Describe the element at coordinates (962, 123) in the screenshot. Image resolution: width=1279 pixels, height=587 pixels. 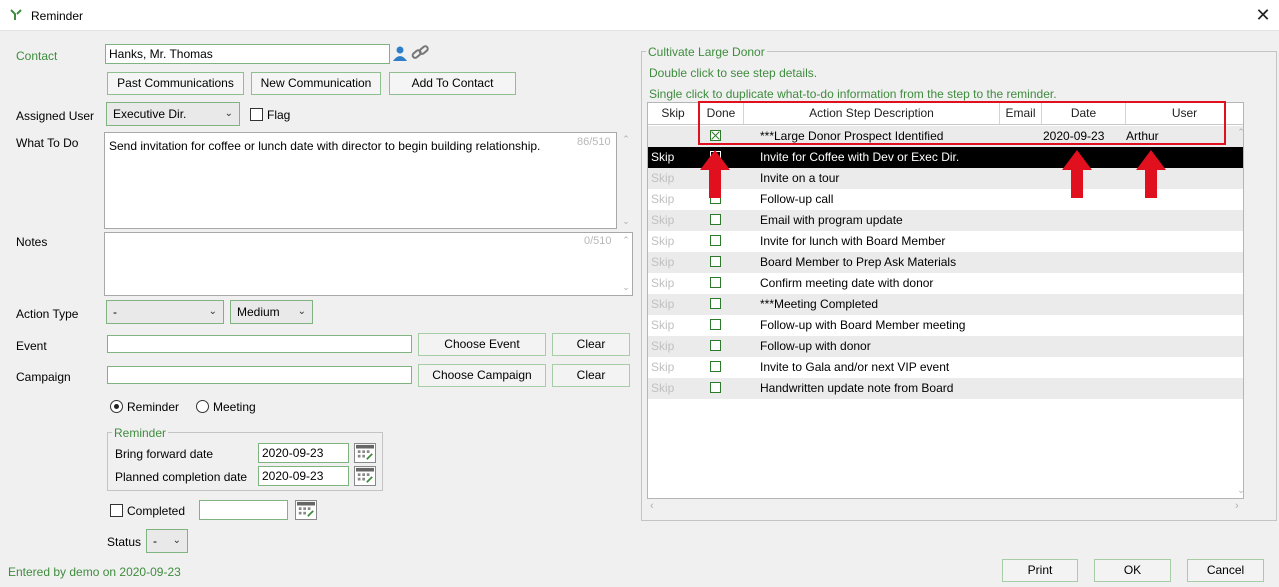
I see `annotation-highlight-box` at that location.